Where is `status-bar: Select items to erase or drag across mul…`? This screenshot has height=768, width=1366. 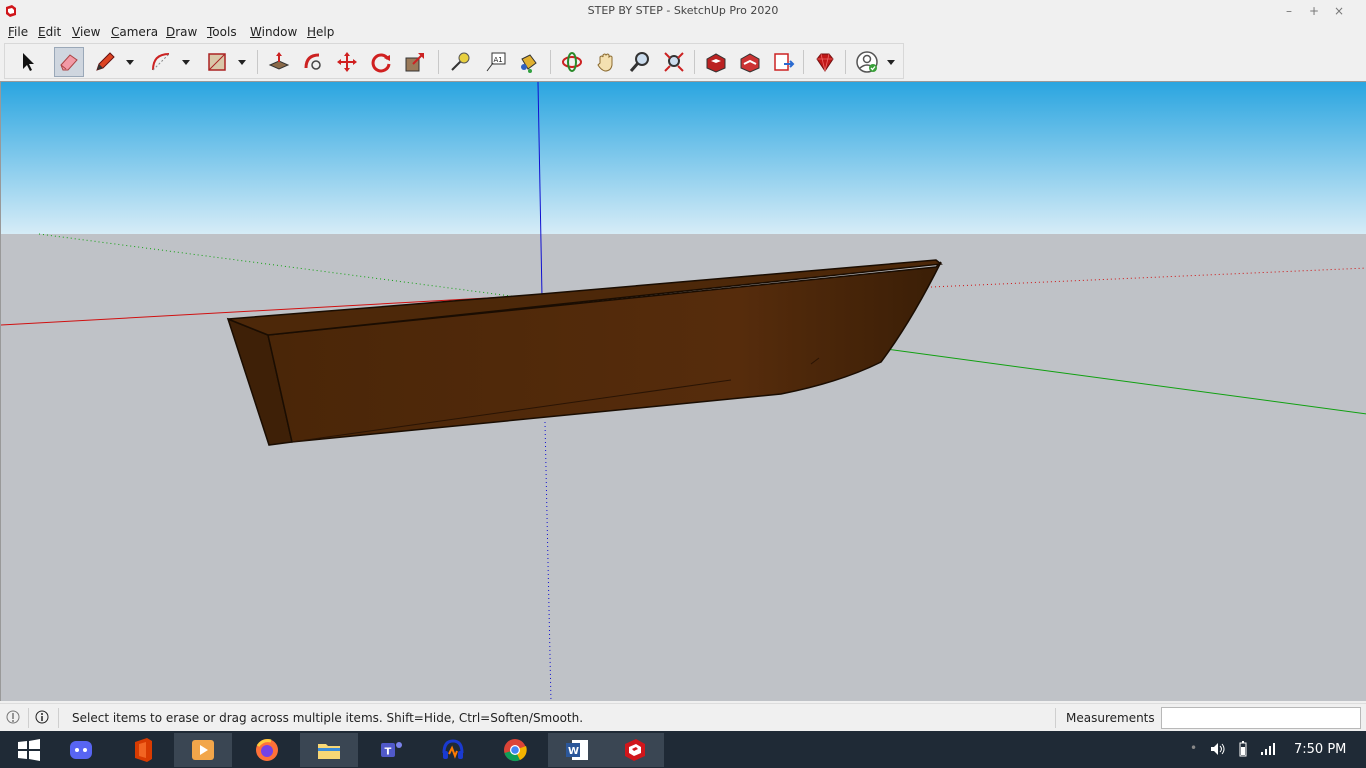
status-bar: Select items to erase or drag across mul… is located at coordinates (683, 717).